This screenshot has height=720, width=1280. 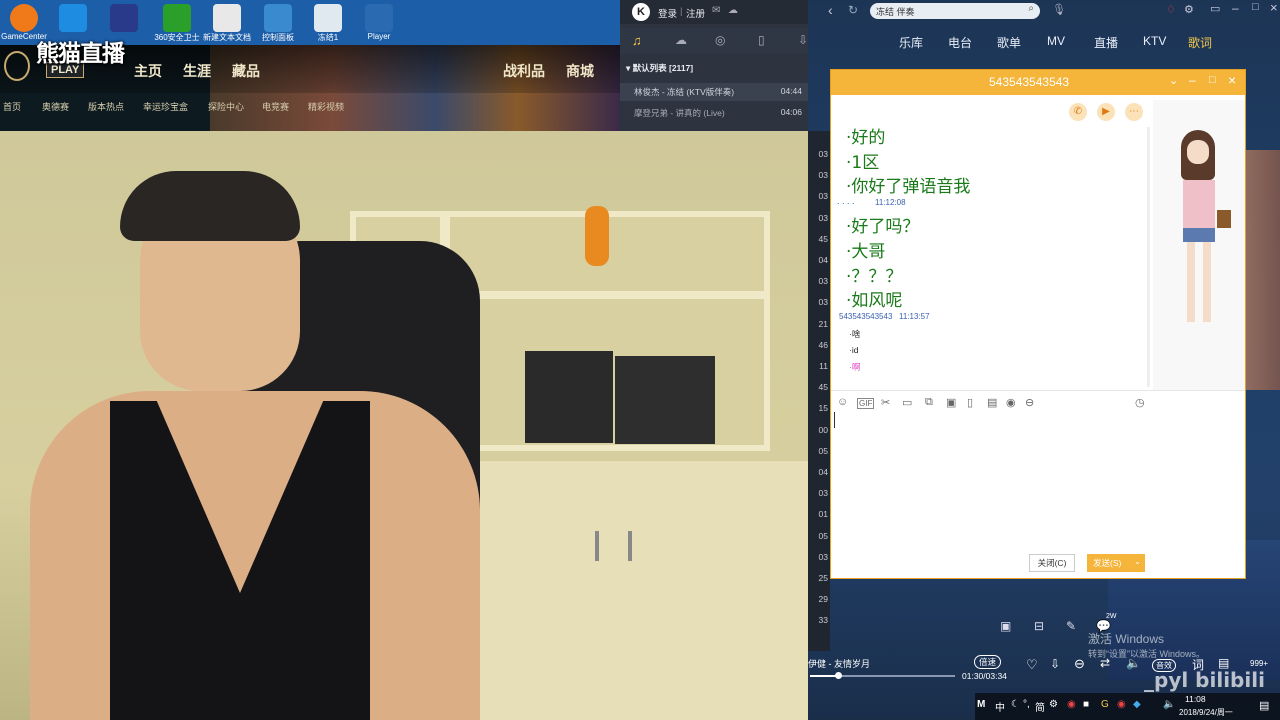 I want to click on speed-button: 倍速, so click(x=988, y=662).